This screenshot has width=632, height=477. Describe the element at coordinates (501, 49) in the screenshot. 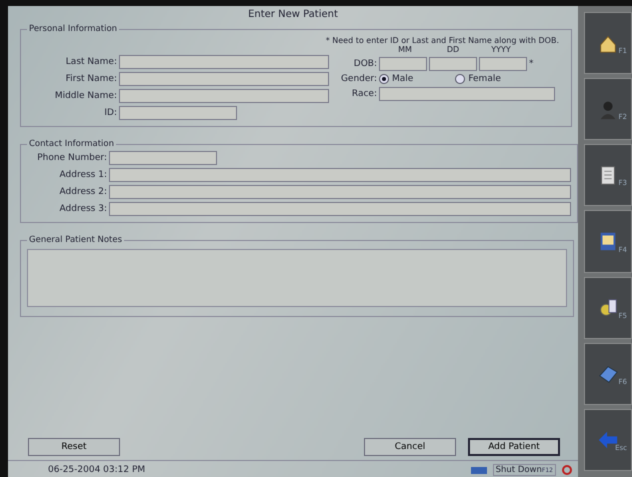

I see `date-part-label: YYYY` at that location.